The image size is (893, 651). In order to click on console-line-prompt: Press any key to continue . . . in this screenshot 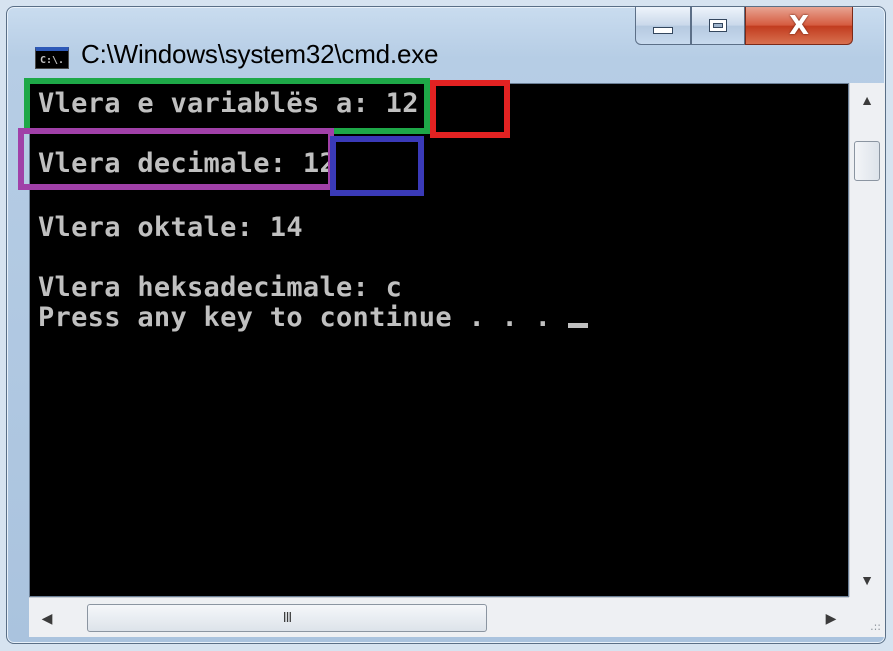, I will do `click(313, 317)`.